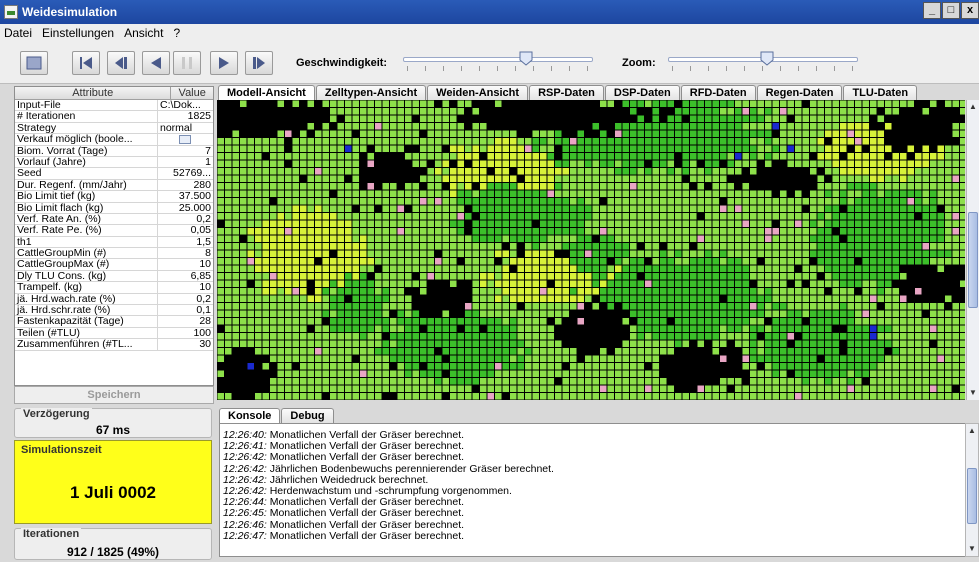  Describe the element at coordinates (526, 58) in the screenshot. I see `speed-slider-thumb` at that location.